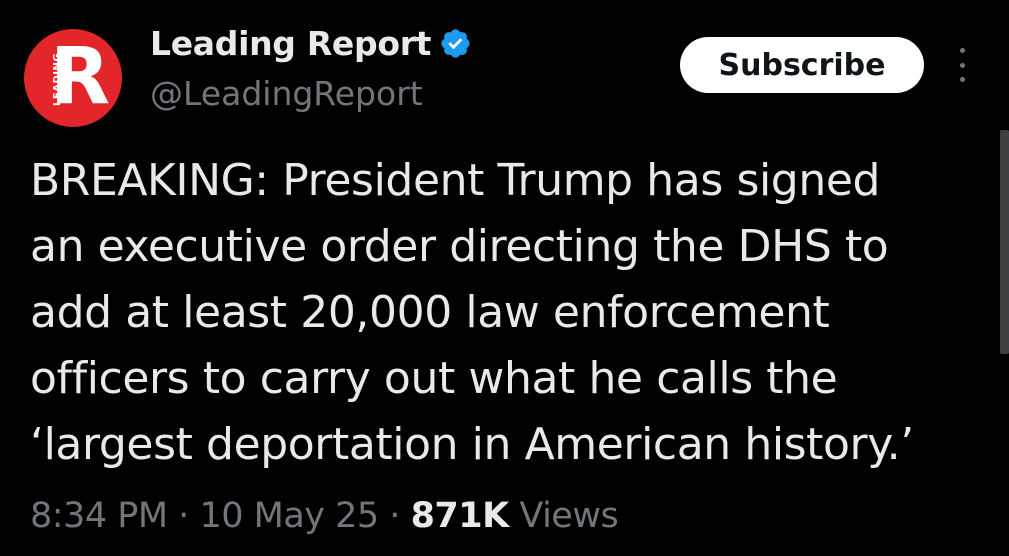 Image resolution: width=1009 pixels, height=556 pixels. Describe the element at coordinates (455, 43) in the screenshot. I see `verified-badge-icon` at that location.